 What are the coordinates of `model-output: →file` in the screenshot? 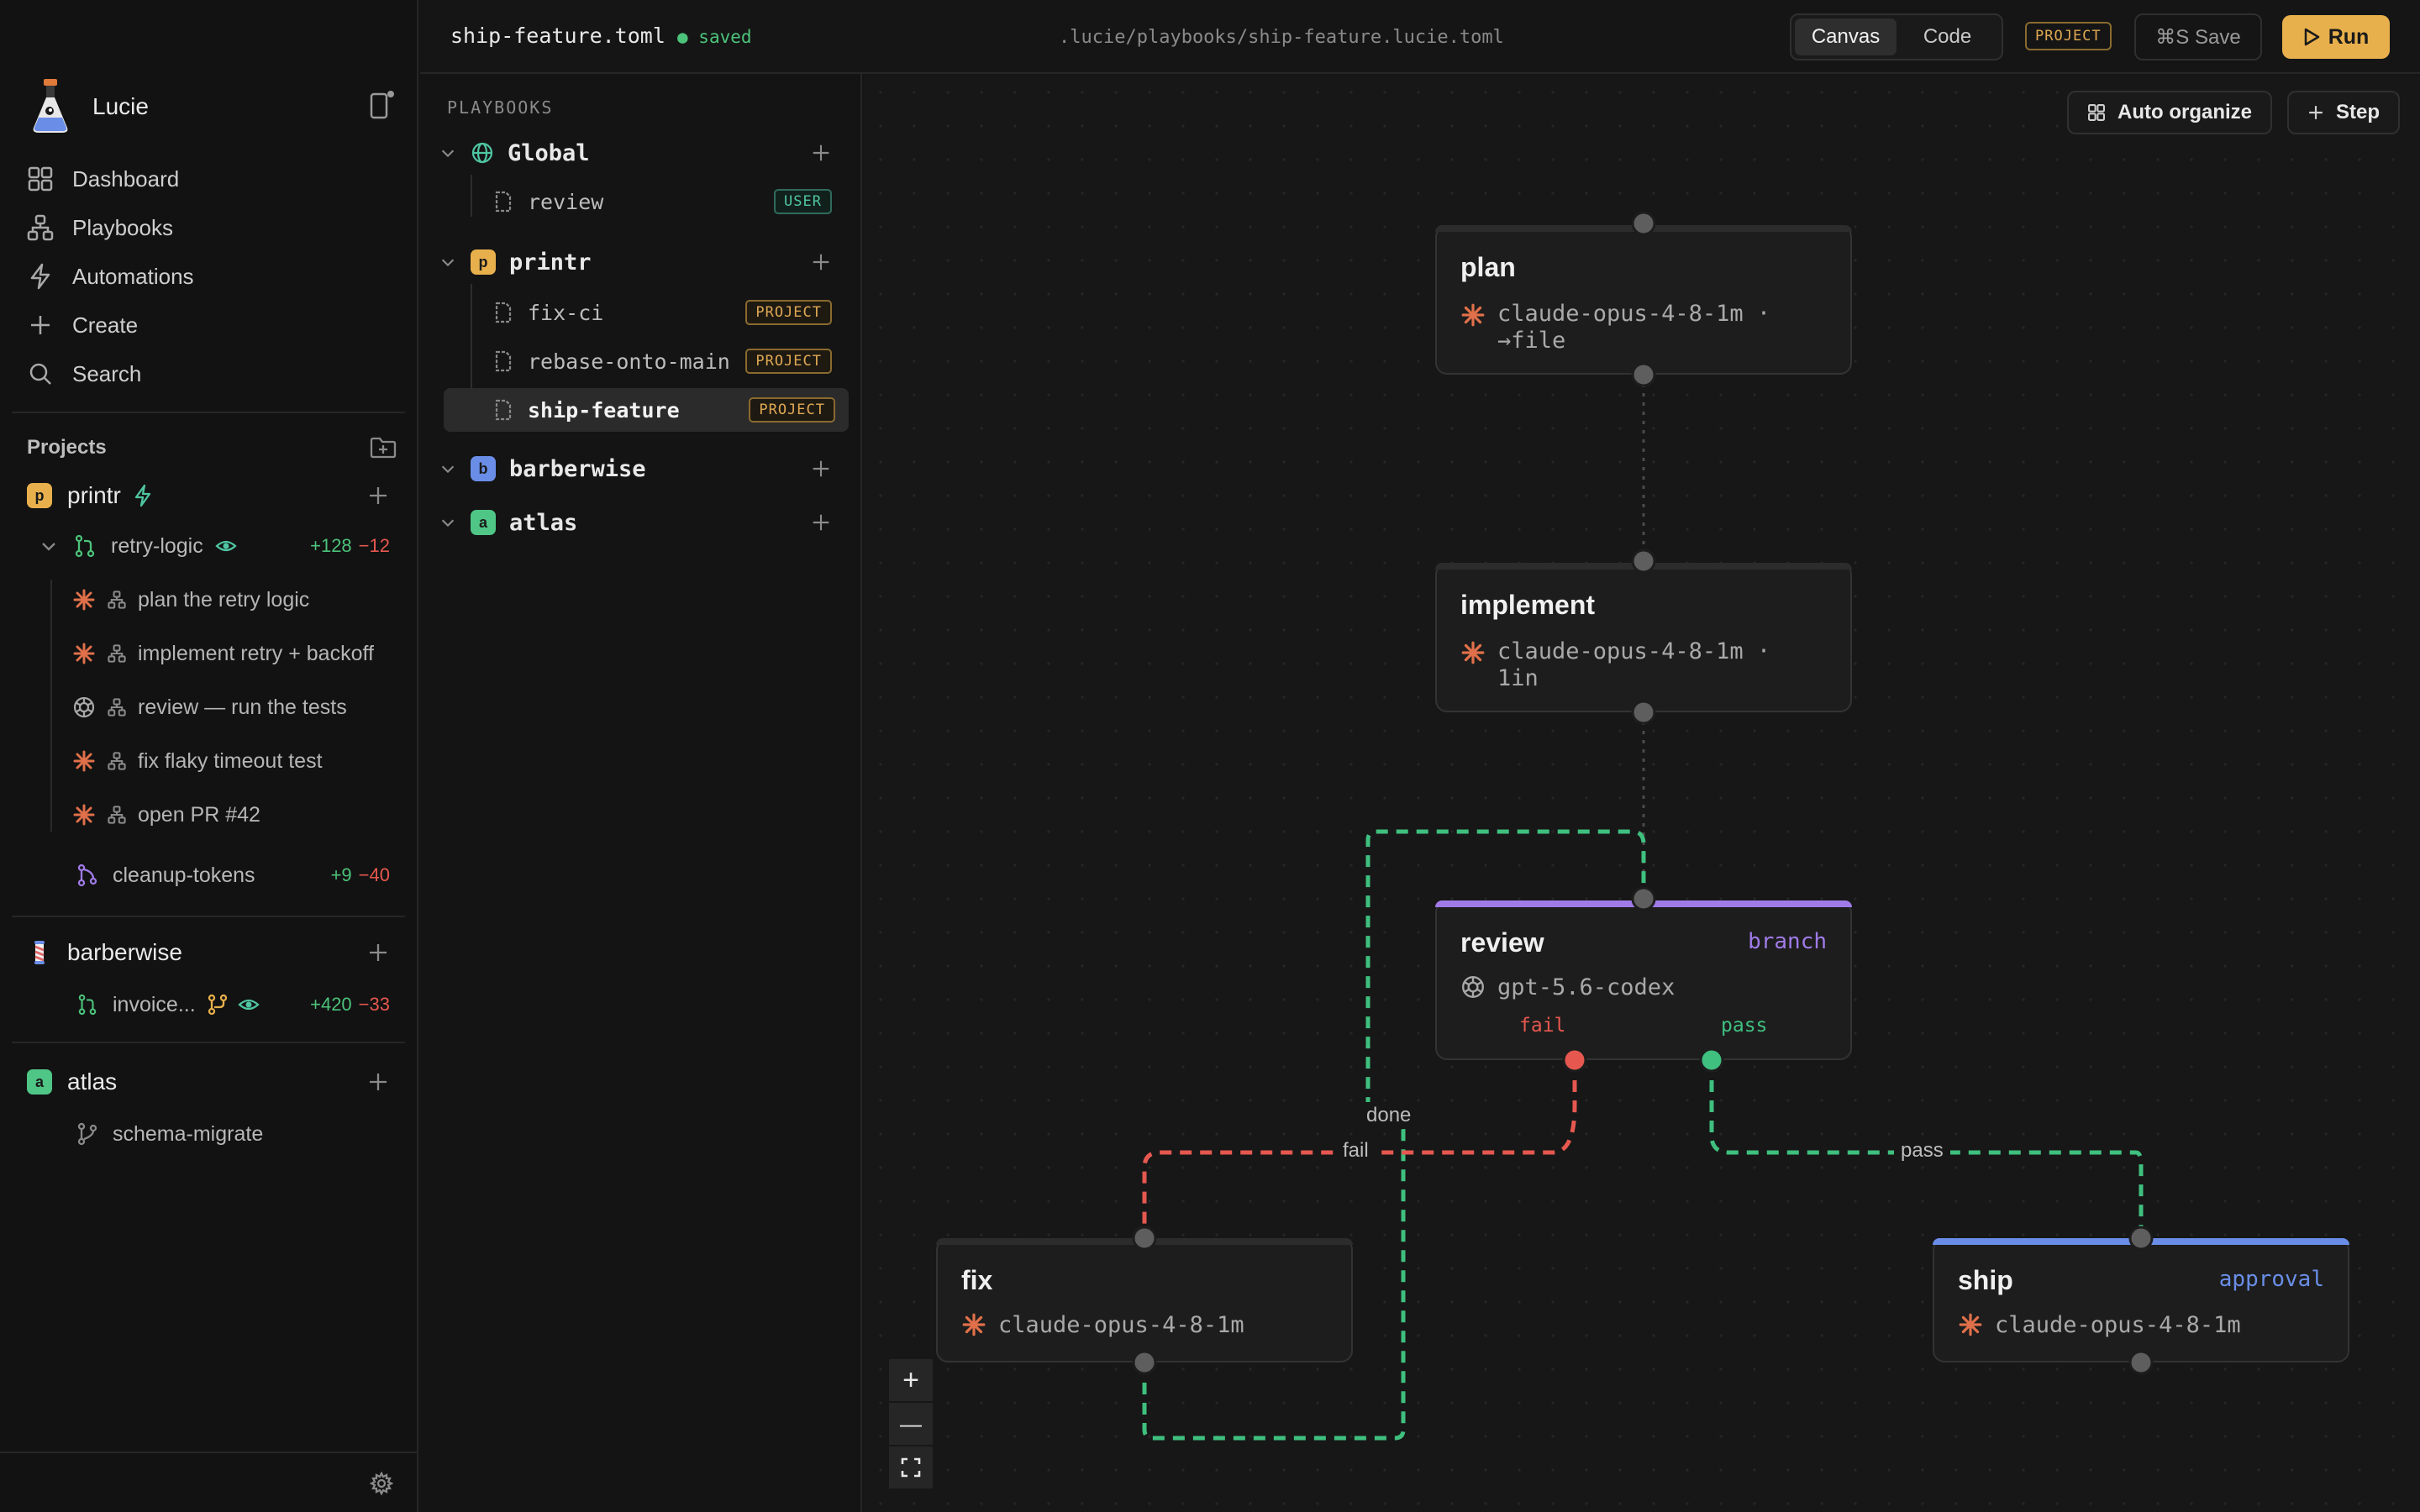 It's located at (1531, 341).